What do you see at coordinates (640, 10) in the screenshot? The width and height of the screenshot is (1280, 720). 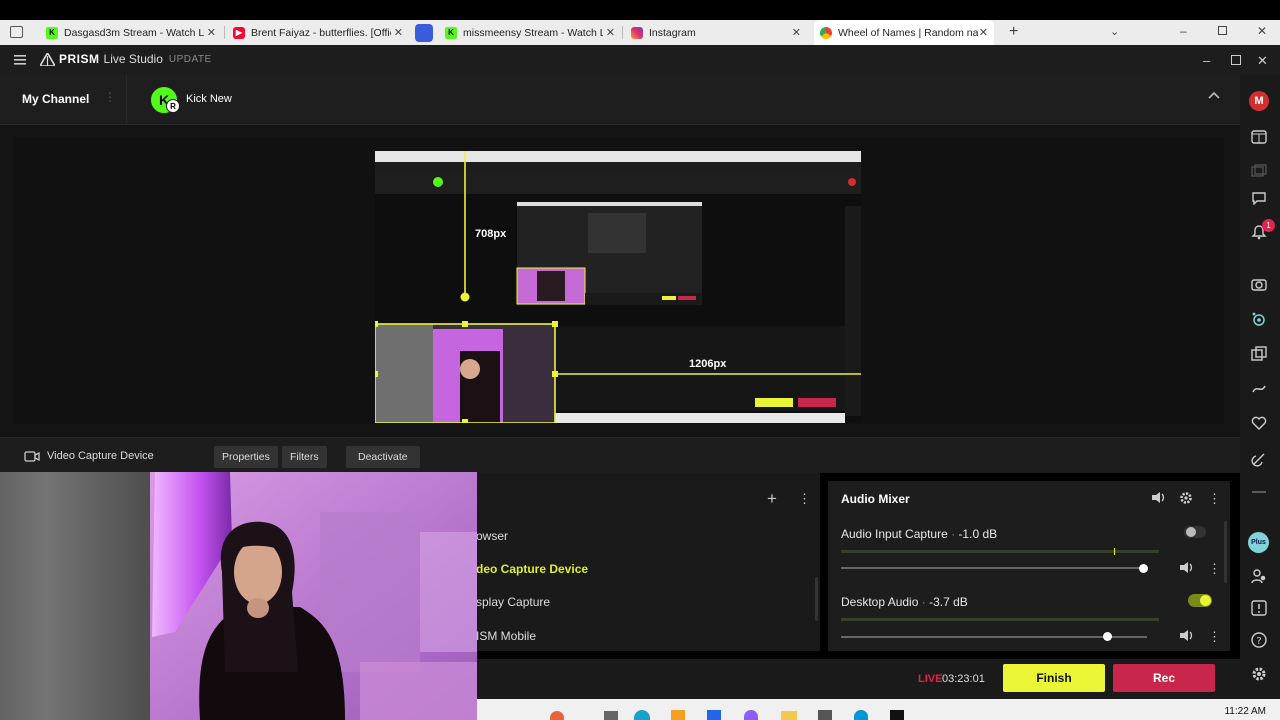 I see `screen-top-bar` at bounding box center [640, 10].